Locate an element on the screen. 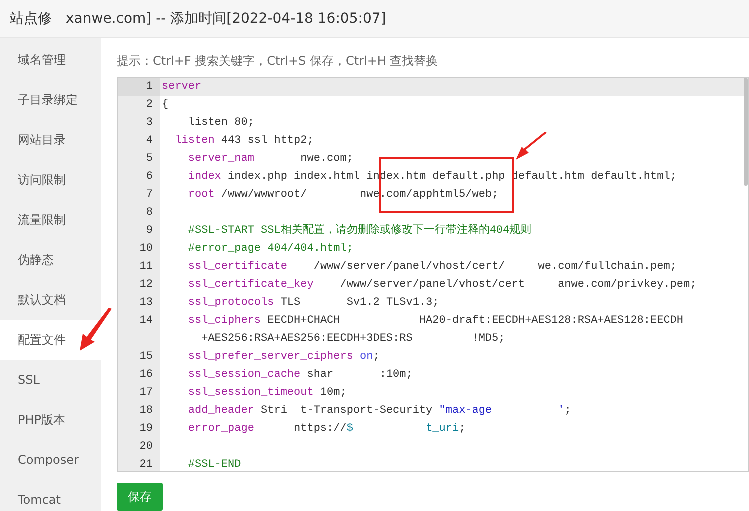 The image size is (749, 511). code-line: server is located at coordinates (181, 87).